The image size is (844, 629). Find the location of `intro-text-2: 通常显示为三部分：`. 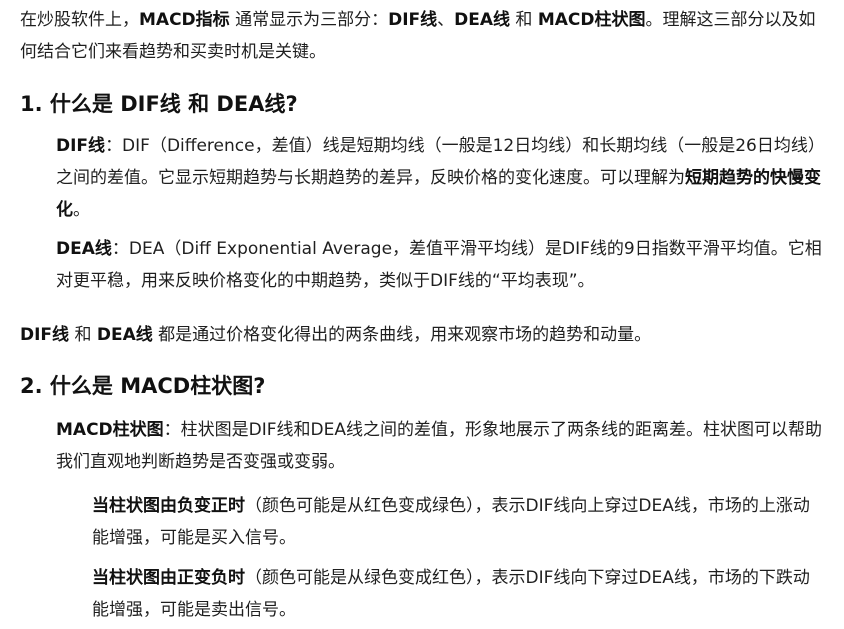

intro-text-2: 通常显示为三部分： is located at coordinates (309, 20).